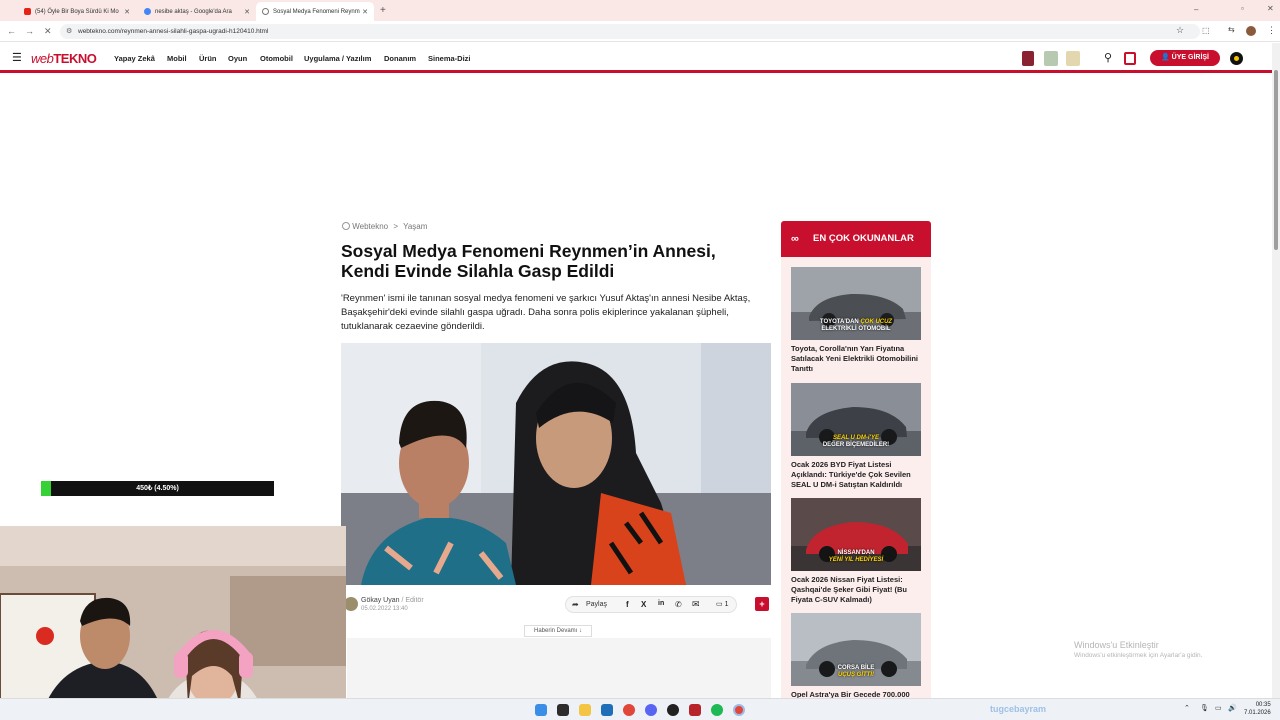 The height and width of the screenshot is (720, 1280). Describe the element at coordinates (351, 604) in the screenshot. I see `author-avatar` at that location.